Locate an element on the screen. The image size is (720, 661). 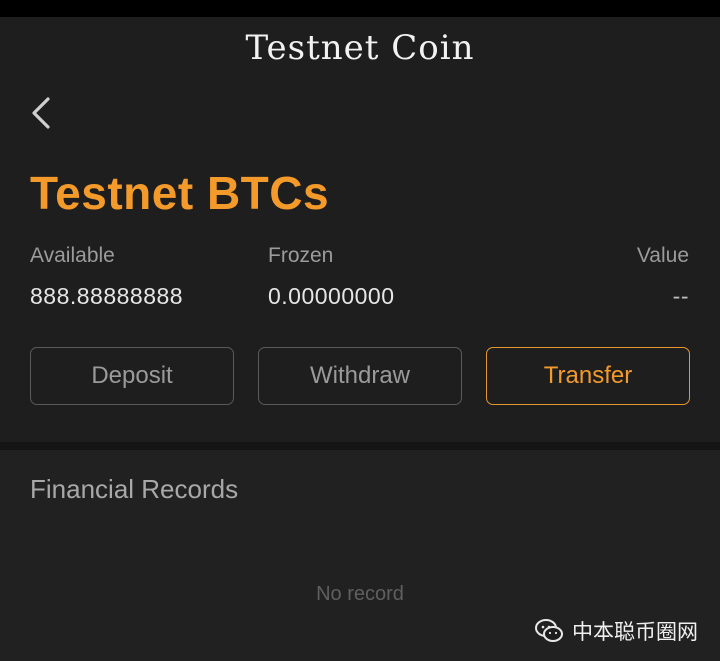
watermark-text: 中本聪币圈网 is located at coordinates (635, 632).